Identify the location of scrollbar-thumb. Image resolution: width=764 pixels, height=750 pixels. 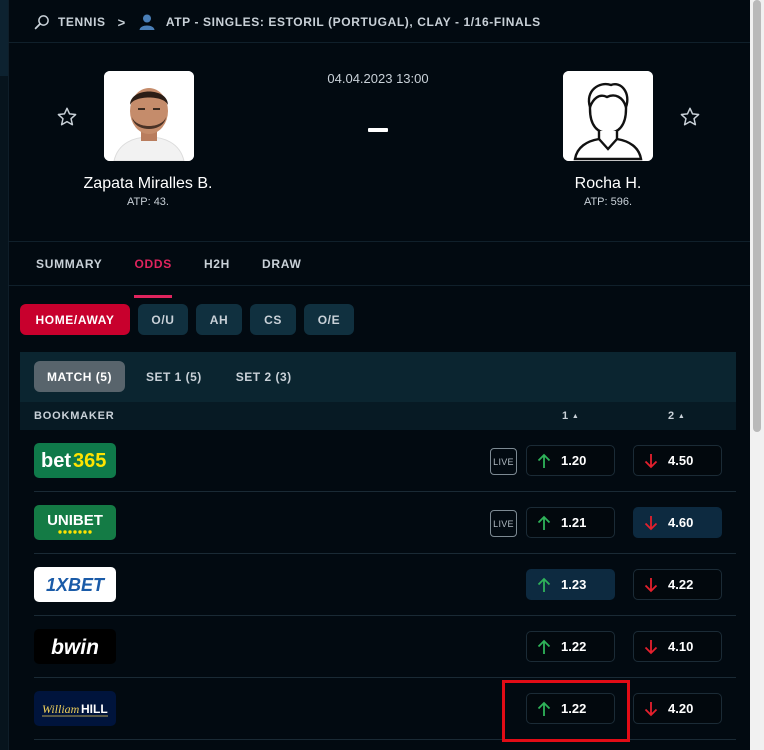
(757, 216).